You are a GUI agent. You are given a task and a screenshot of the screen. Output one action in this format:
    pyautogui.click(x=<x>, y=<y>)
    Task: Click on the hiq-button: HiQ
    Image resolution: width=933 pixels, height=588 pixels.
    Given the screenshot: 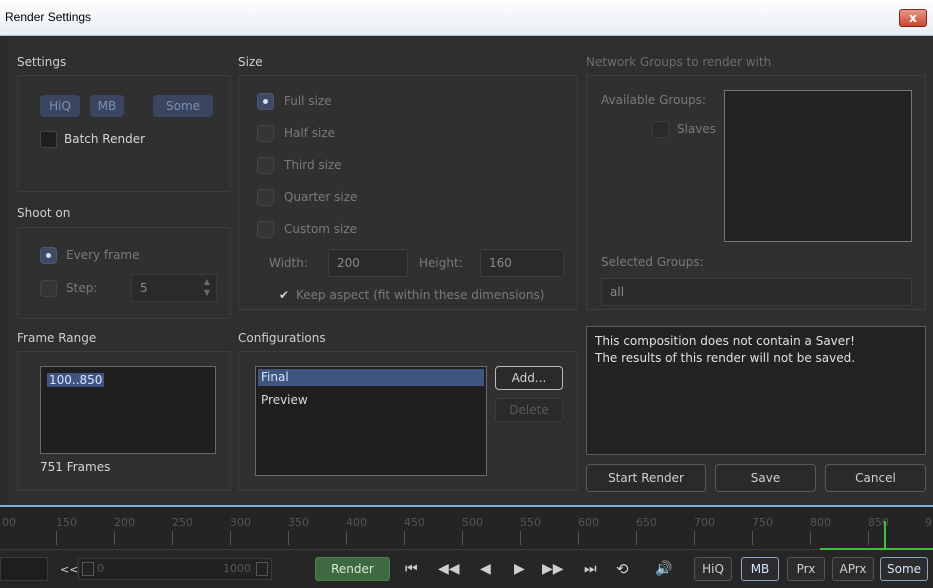 What is the action you would take?
    pyautogui.click(x=60, y=106)
    